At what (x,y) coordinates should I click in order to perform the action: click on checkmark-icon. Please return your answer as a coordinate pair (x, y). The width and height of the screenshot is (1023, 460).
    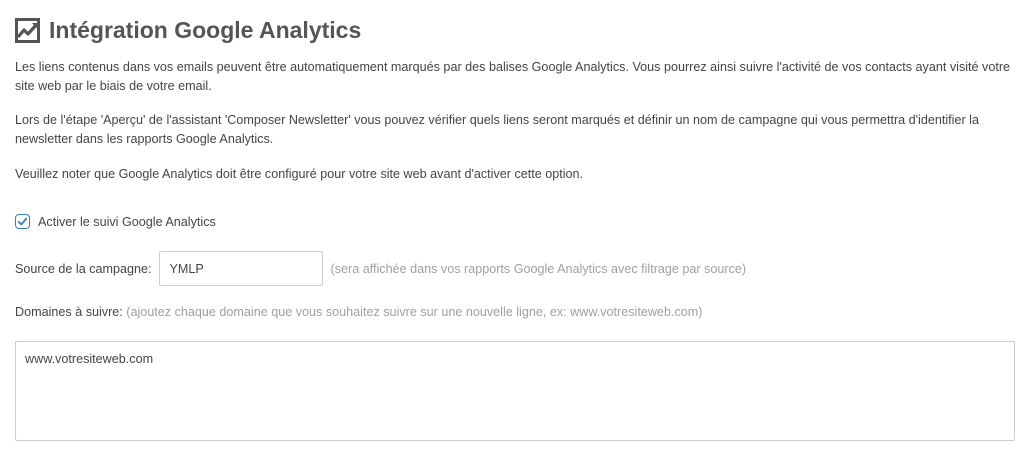
    Looking at the image, I should click on (22, 221).